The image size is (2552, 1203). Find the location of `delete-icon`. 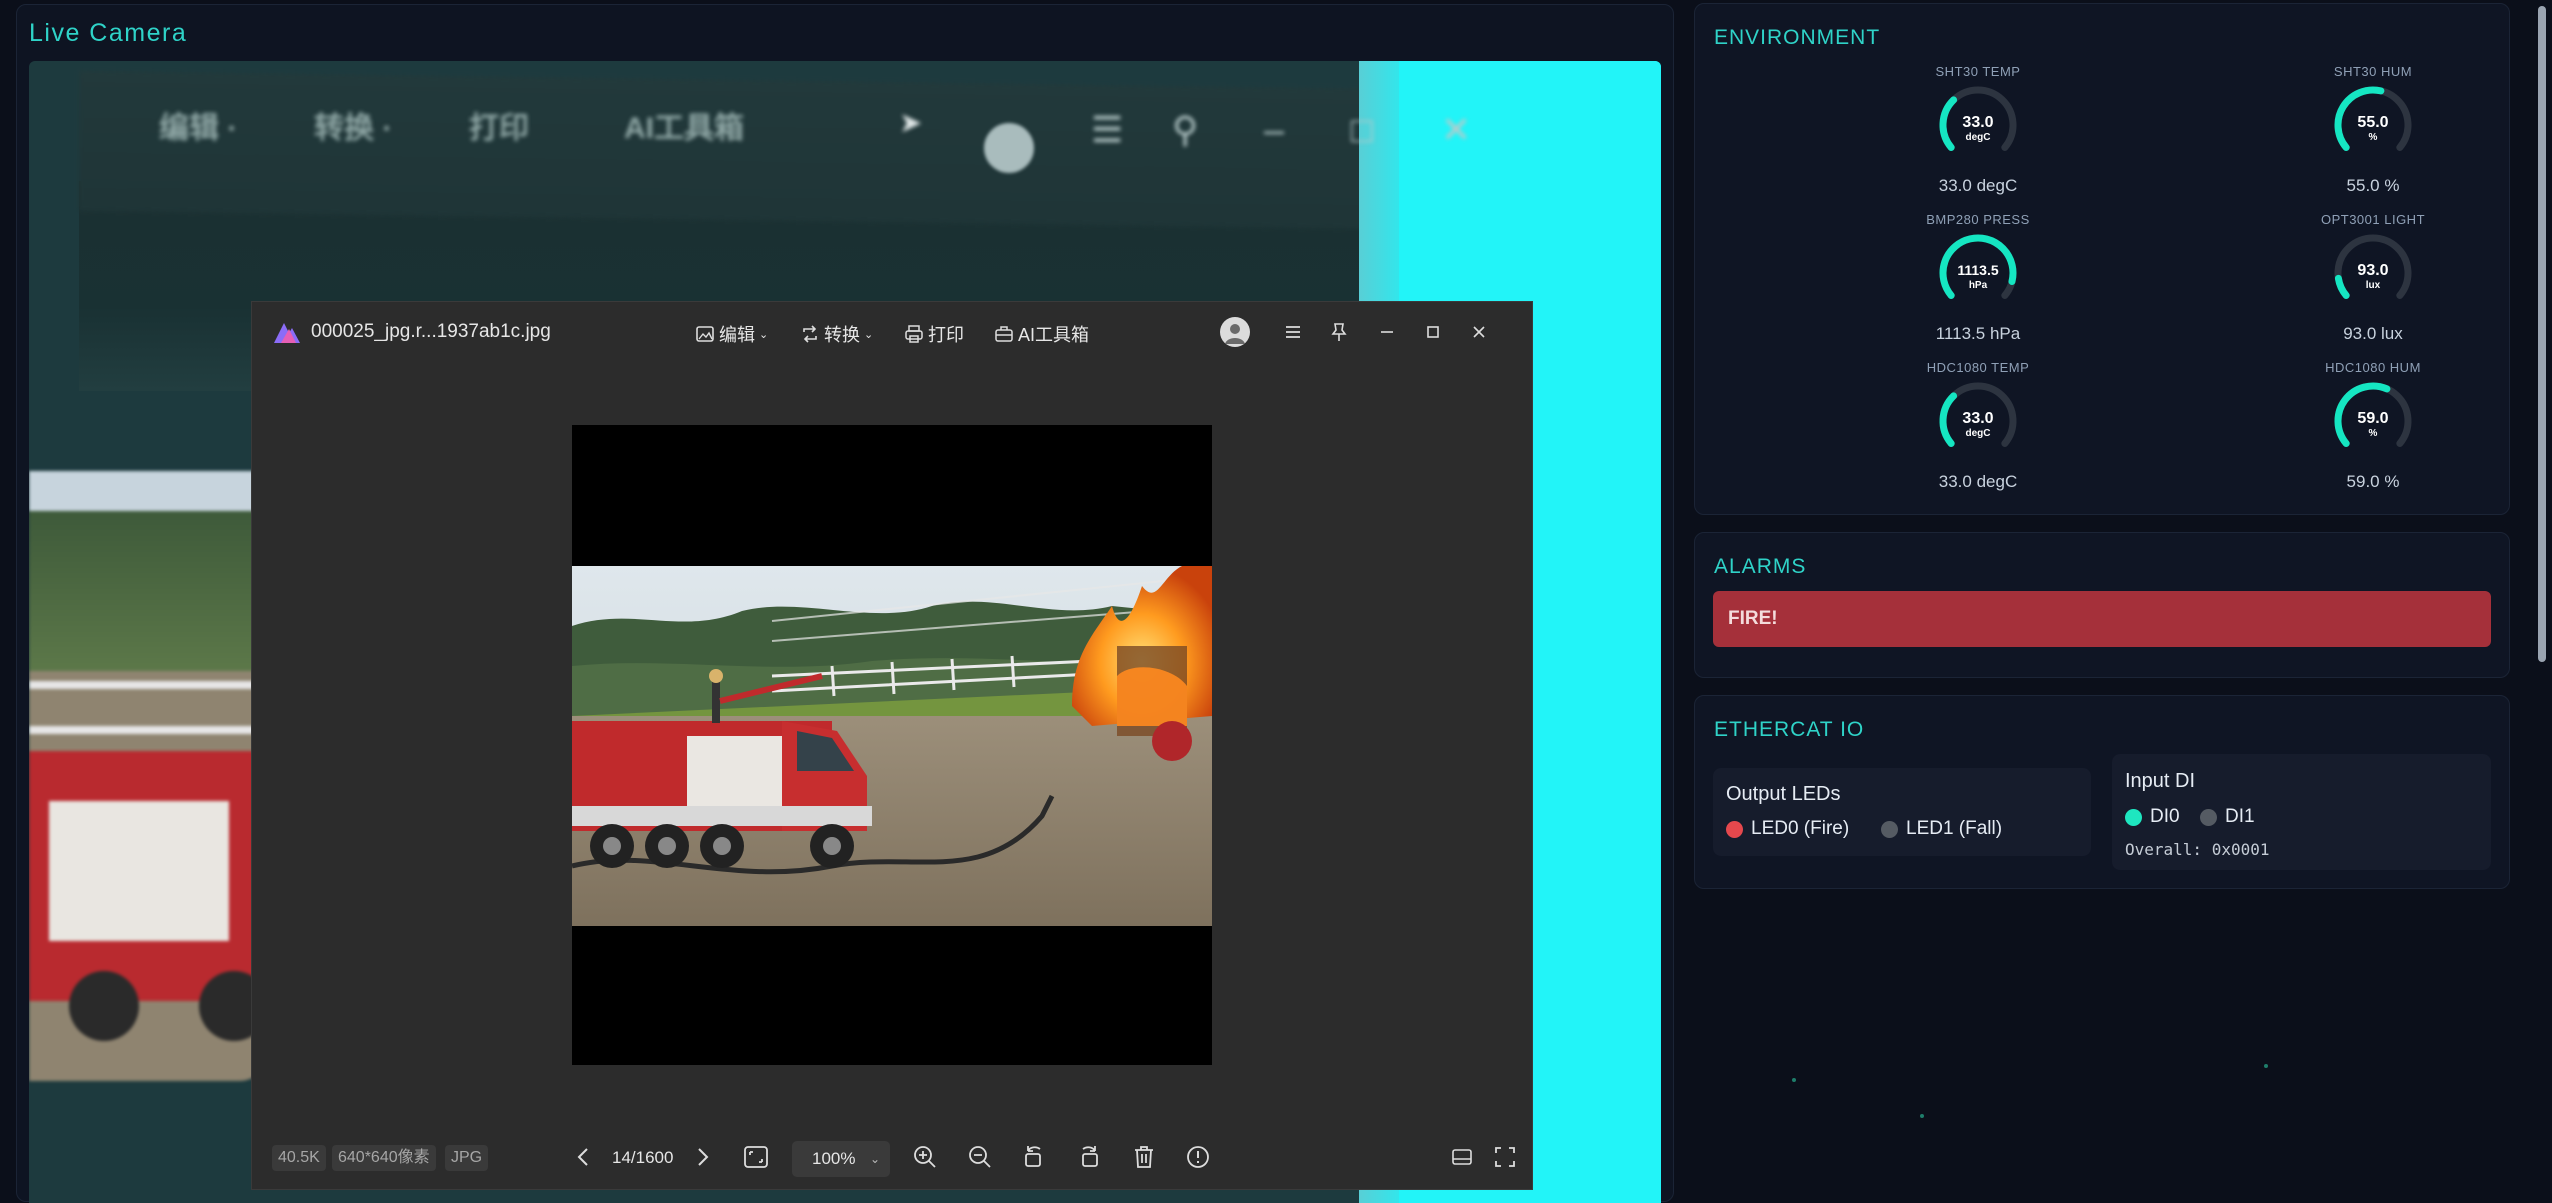

delete-icon is located at coordinates (1144, 1157).